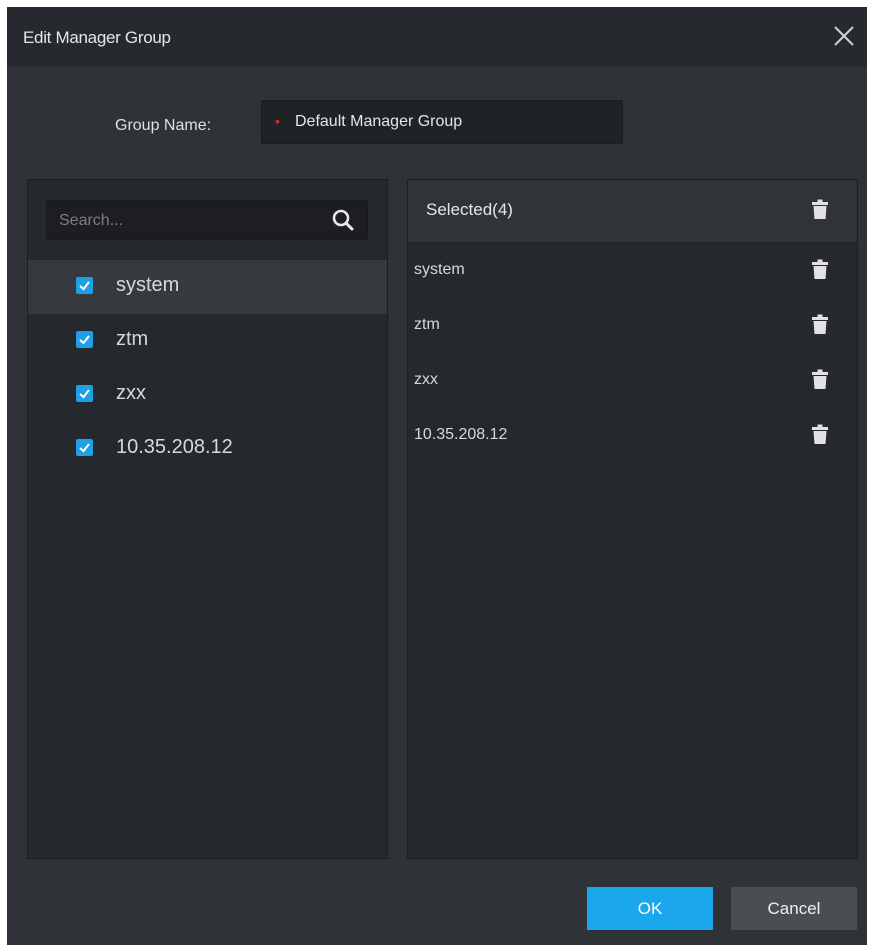 Image resolution: width=869 pixels, height=948 pixels. I want to click on user-label: 10.35.208.12, so click(174, 447).